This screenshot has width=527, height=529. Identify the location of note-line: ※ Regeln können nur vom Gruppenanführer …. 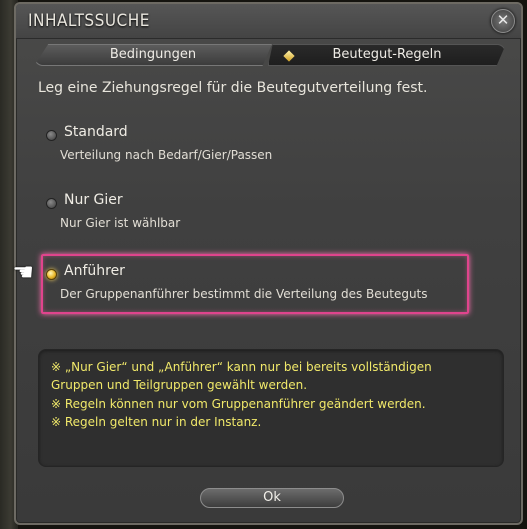
(238, 404).